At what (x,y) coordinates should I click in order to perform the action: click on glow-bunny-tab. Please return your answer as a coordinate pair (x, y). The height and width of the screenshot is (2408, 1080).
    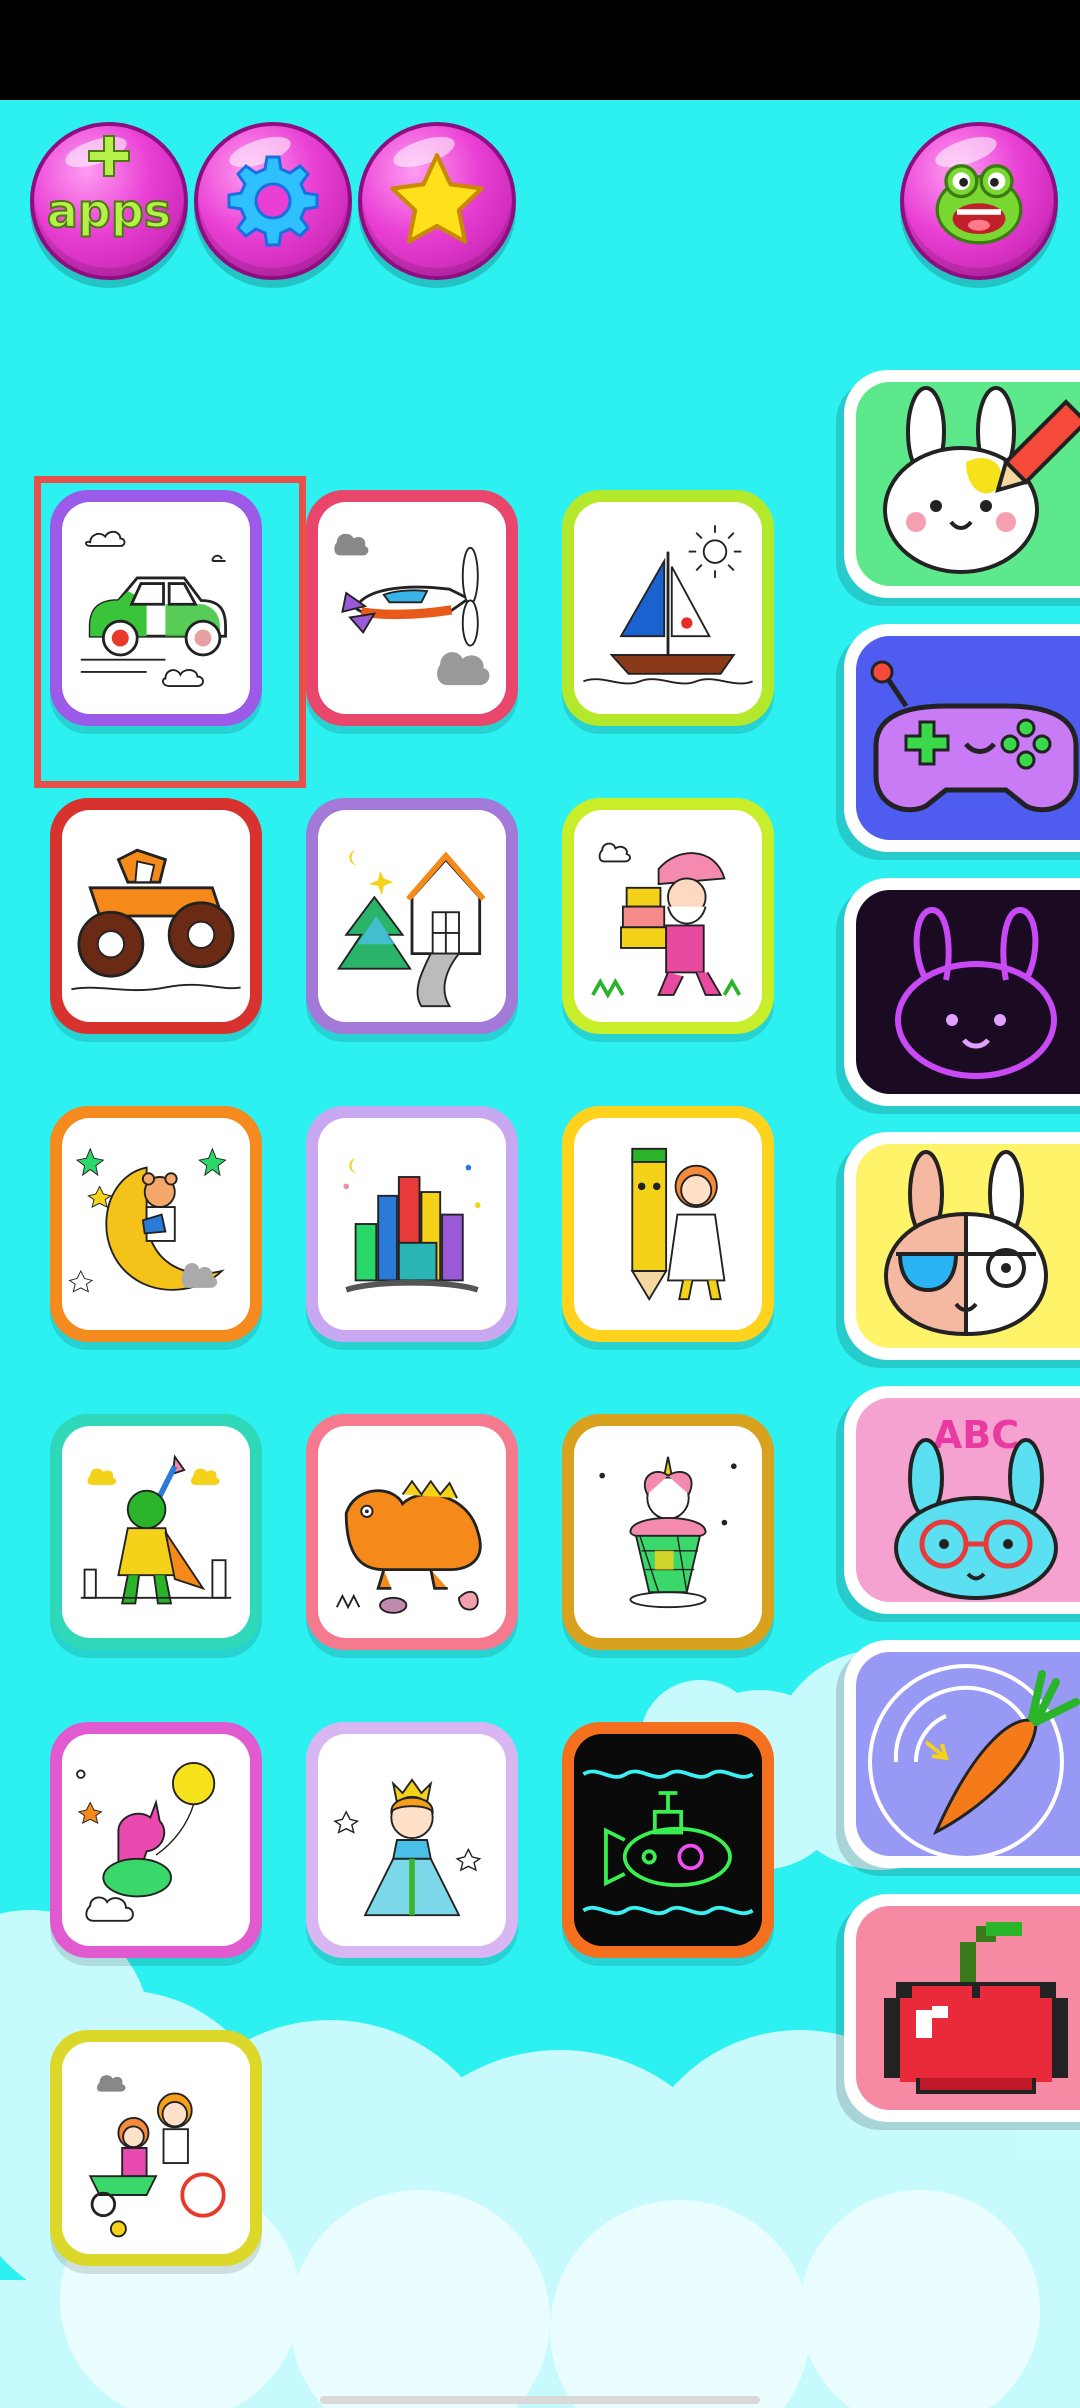
    Looking at the image, I should click on (962, 992).